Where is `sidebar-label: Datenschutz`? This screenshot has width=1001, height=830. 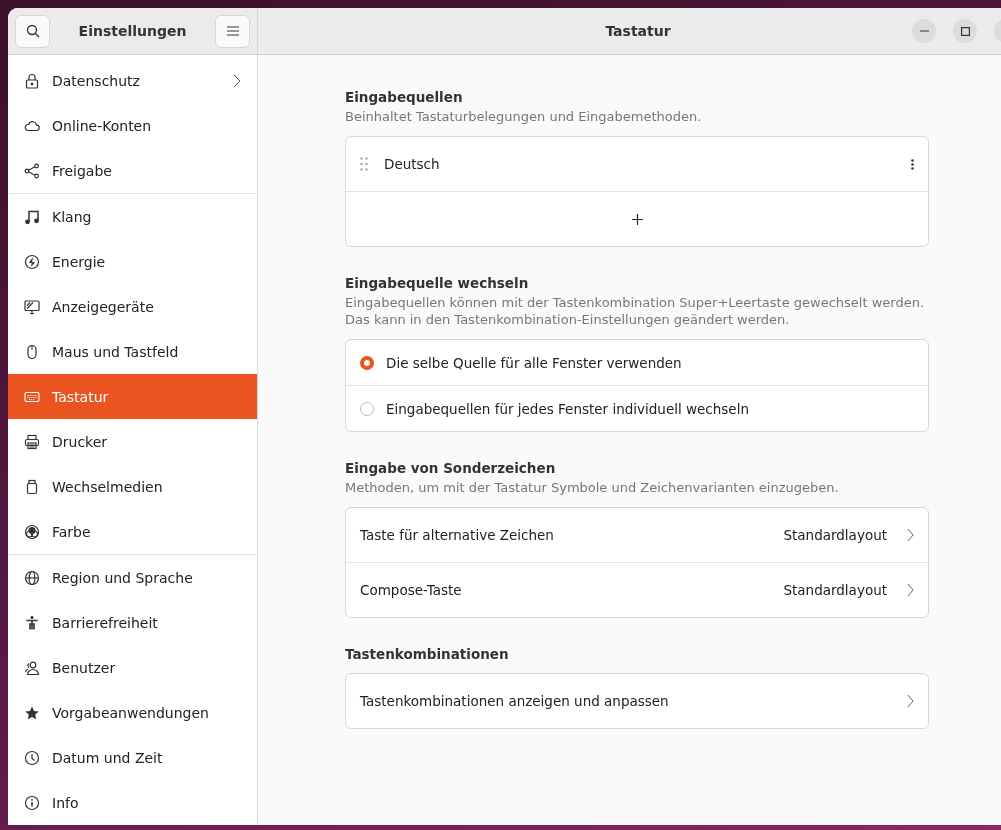 sidebar-label: Datenschutz is located at coordinates (96, 80).